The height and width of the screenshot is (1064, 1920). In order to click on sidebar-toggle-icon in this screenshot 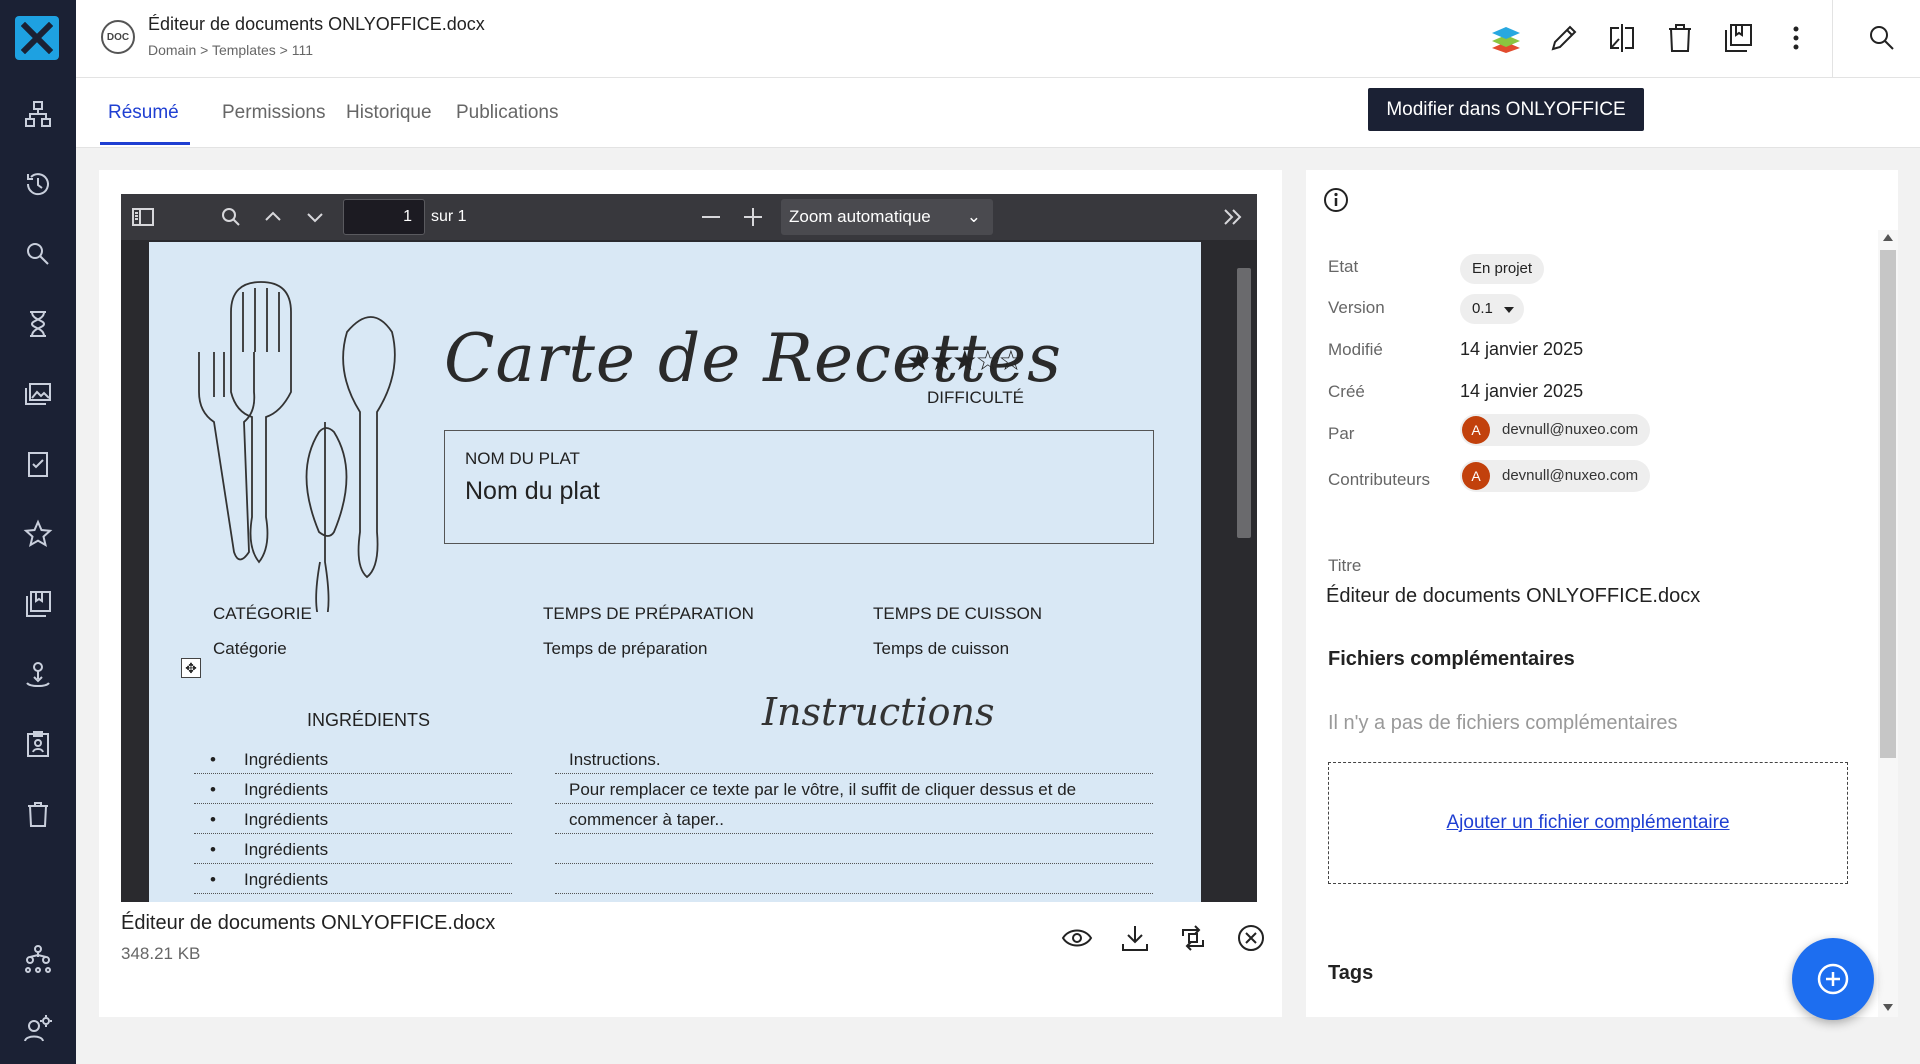, I will do `click(143, 217)`.